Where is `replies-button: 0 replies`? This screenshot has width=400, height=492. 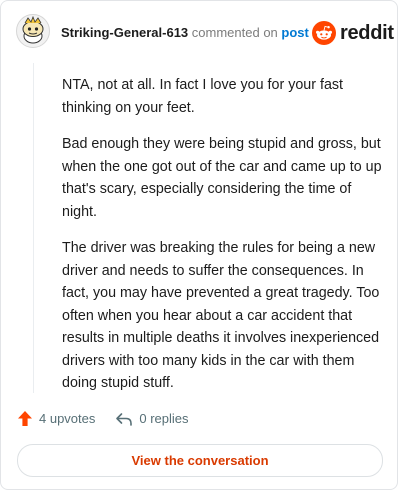 replies-button: 0 replies is located at coordinates (152, 419).